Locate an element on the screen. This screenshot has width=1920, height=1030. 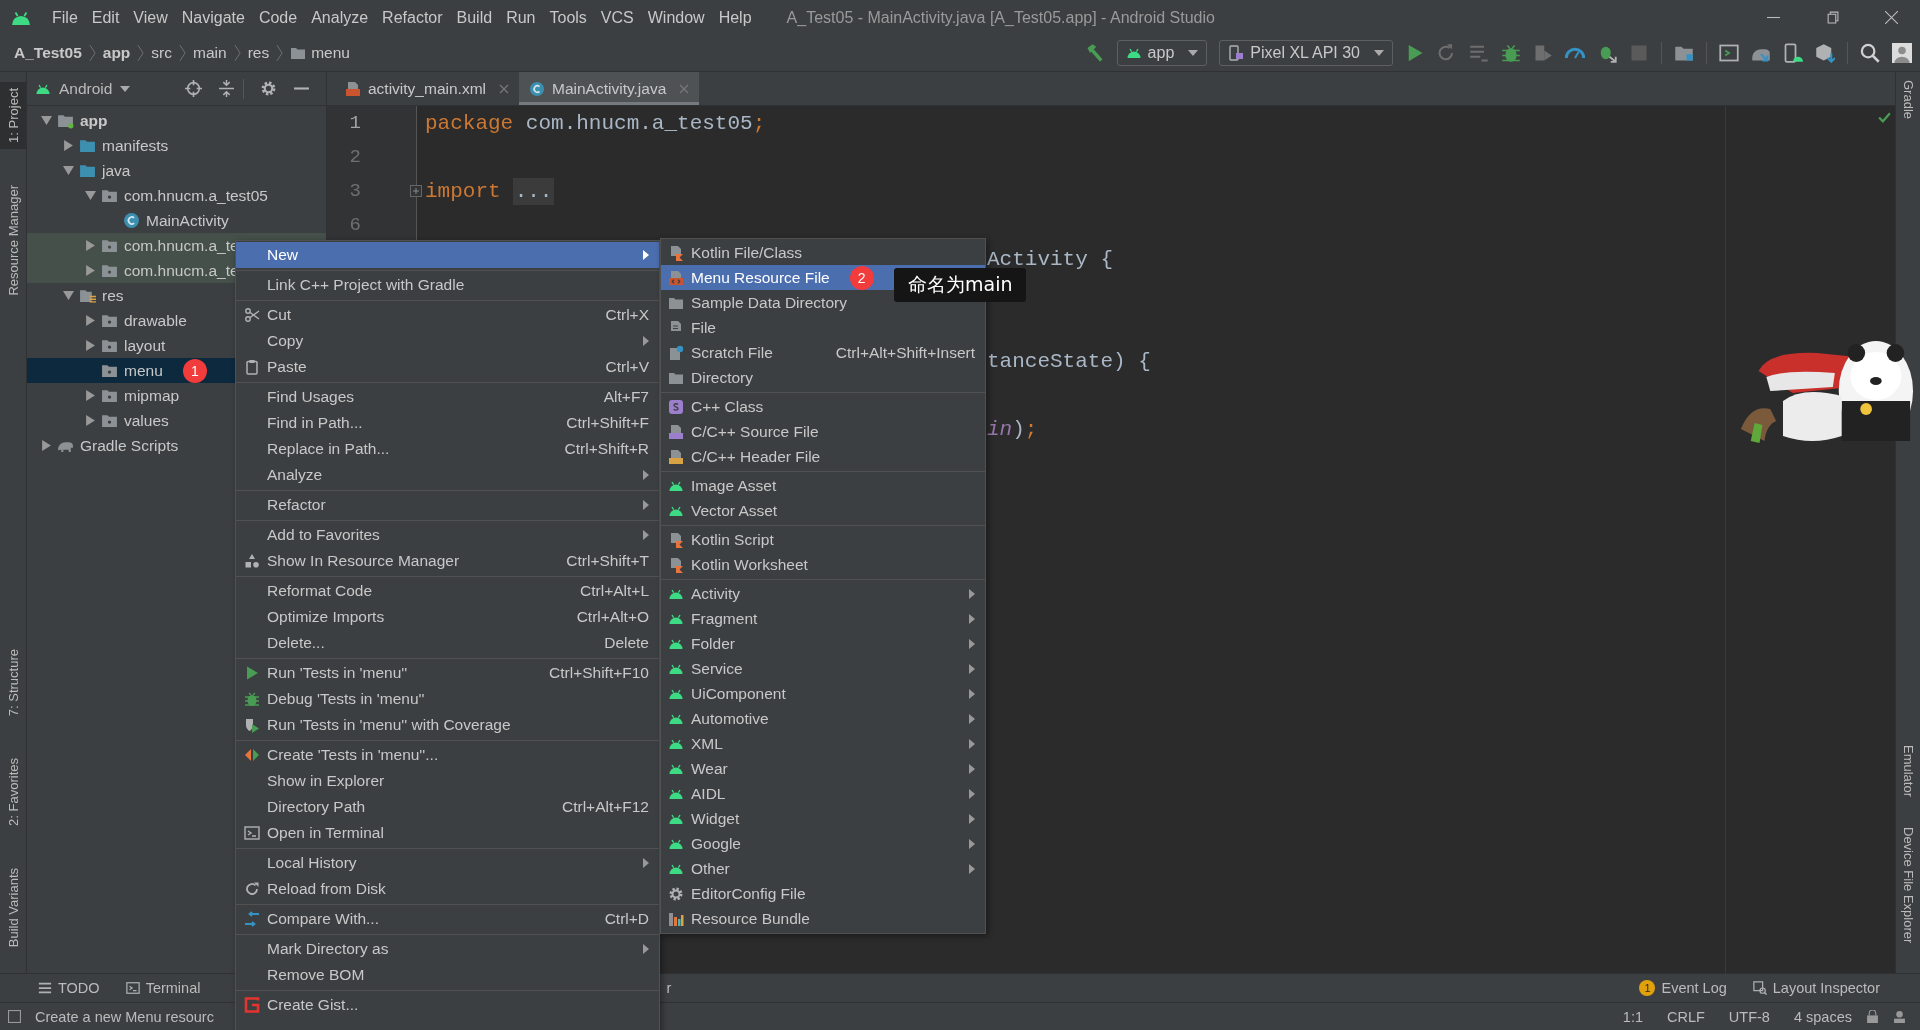
popup-item: File is located at coordinates (823, 327).